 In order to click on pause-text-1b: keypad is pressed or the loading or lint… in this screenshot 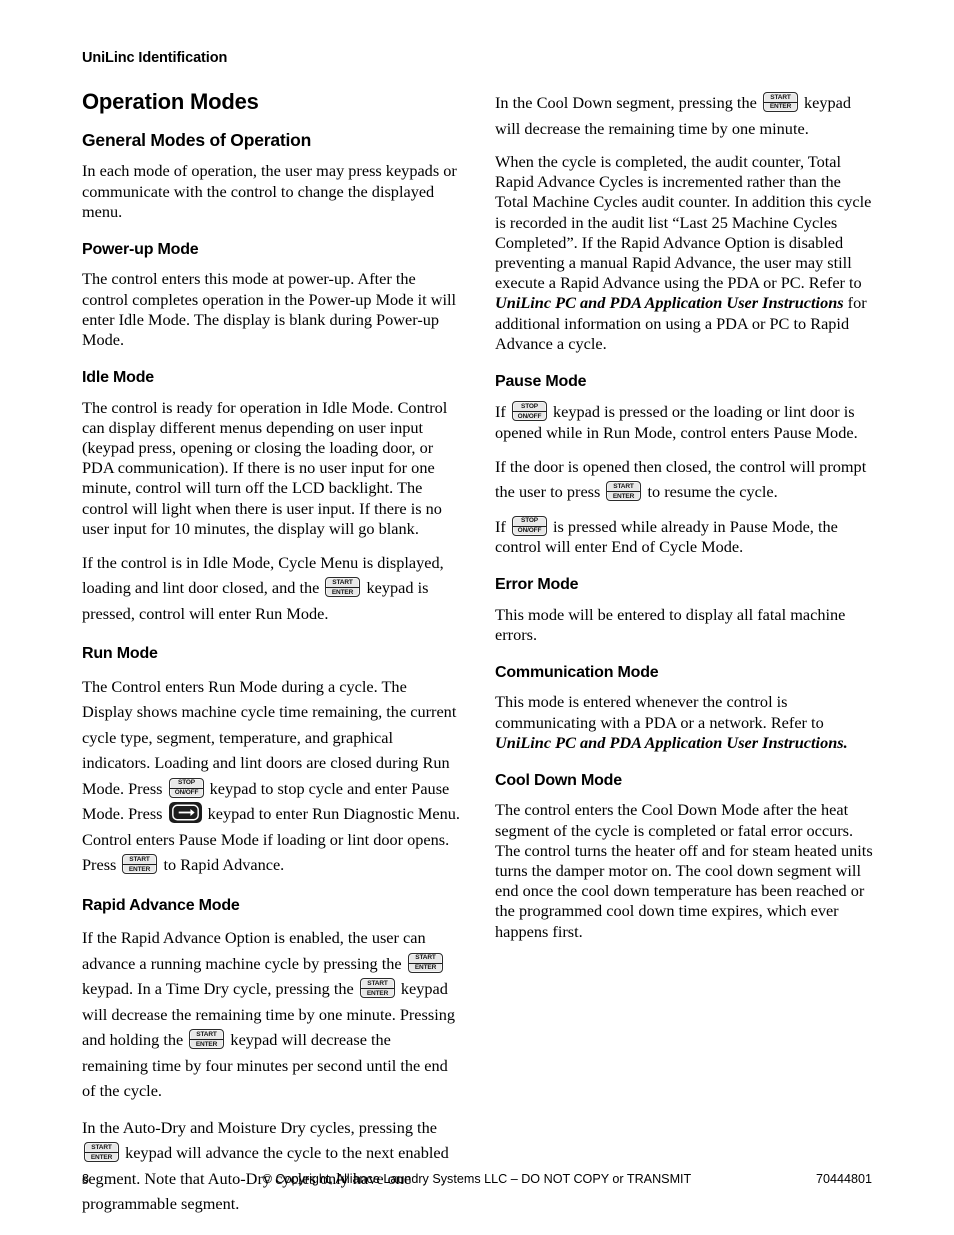, I will do `click(676, 422)`.